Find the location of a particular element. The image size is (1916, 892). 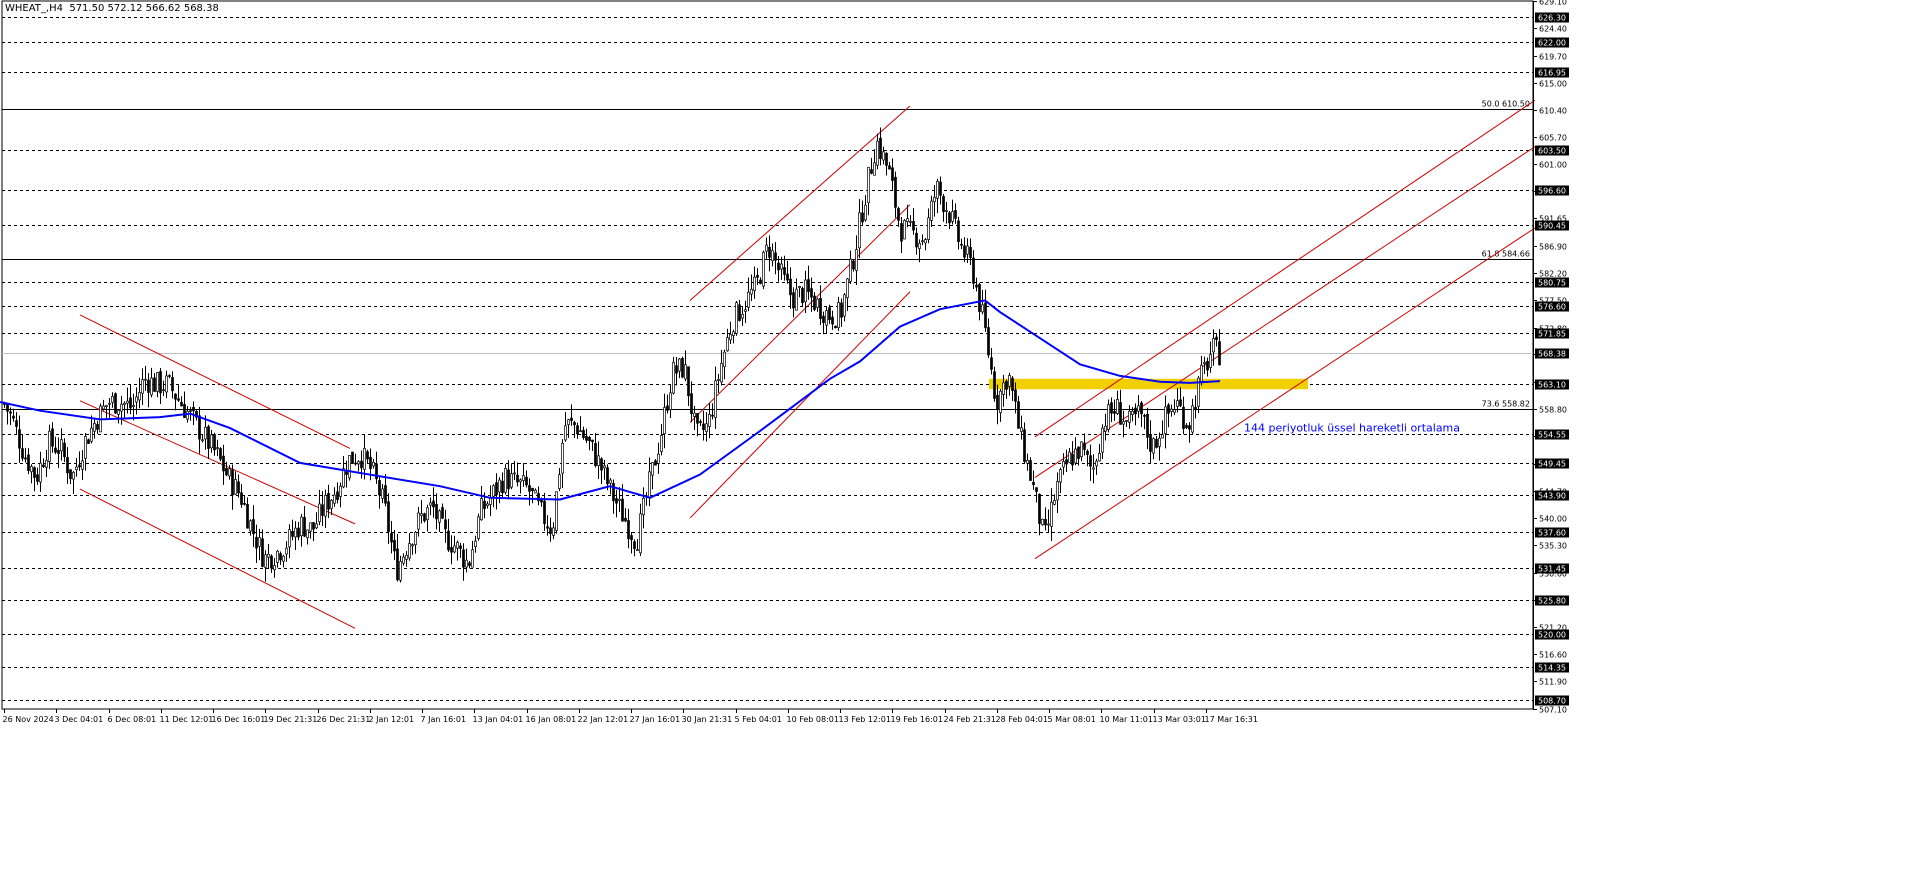

time-label: 26 Nov 2024 is located at coordinates (28, 719).